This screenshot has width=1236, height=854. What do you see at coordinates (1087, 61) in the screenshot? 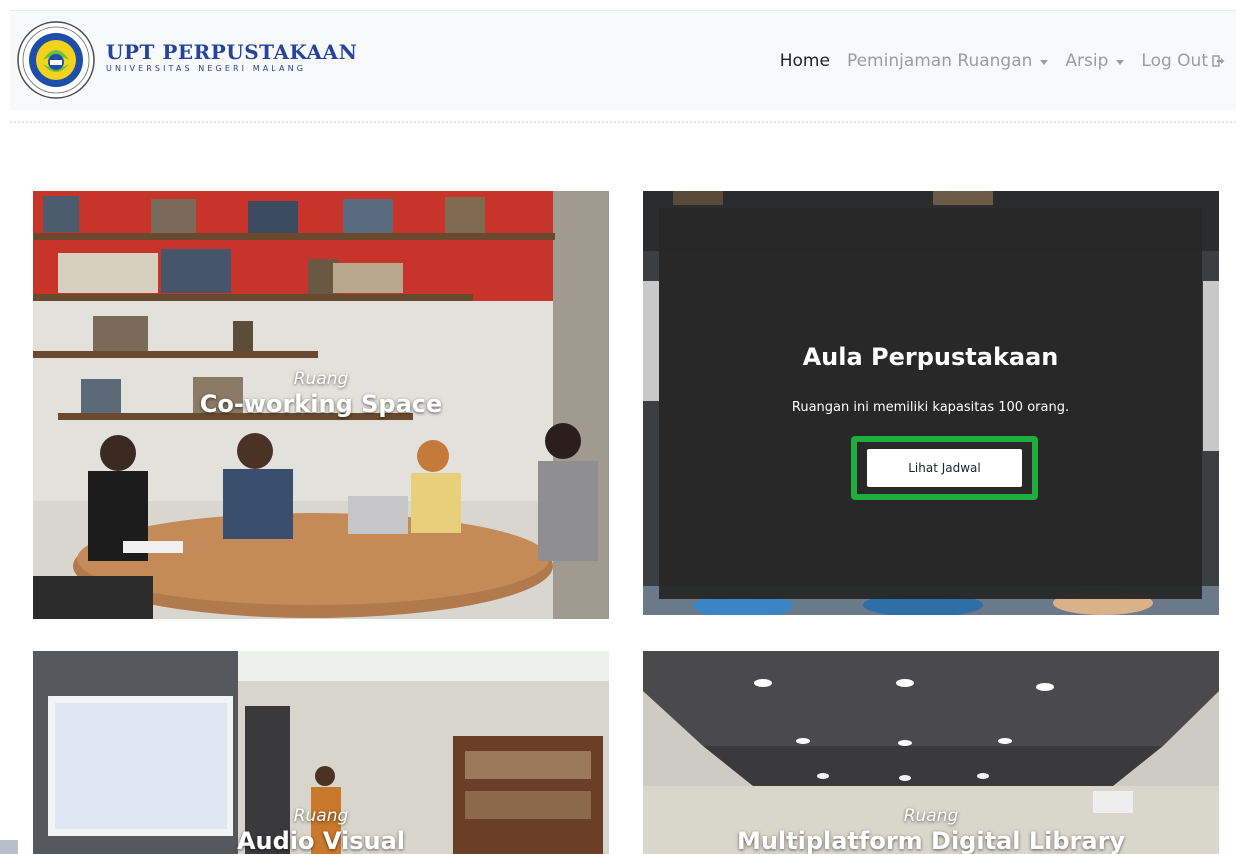
I see `nav-arsip-label: Arsip` at bounding box center [1087, 61].